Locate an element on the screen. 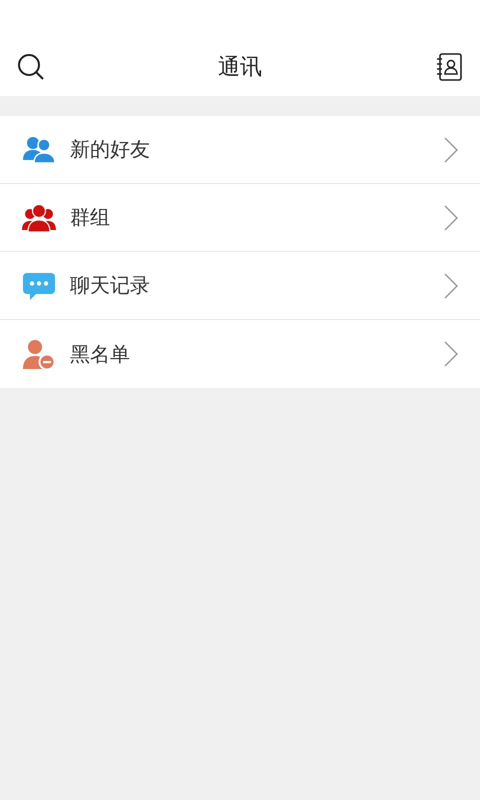  menu-row: 聊天记录 is located at coordinates (240, 286).